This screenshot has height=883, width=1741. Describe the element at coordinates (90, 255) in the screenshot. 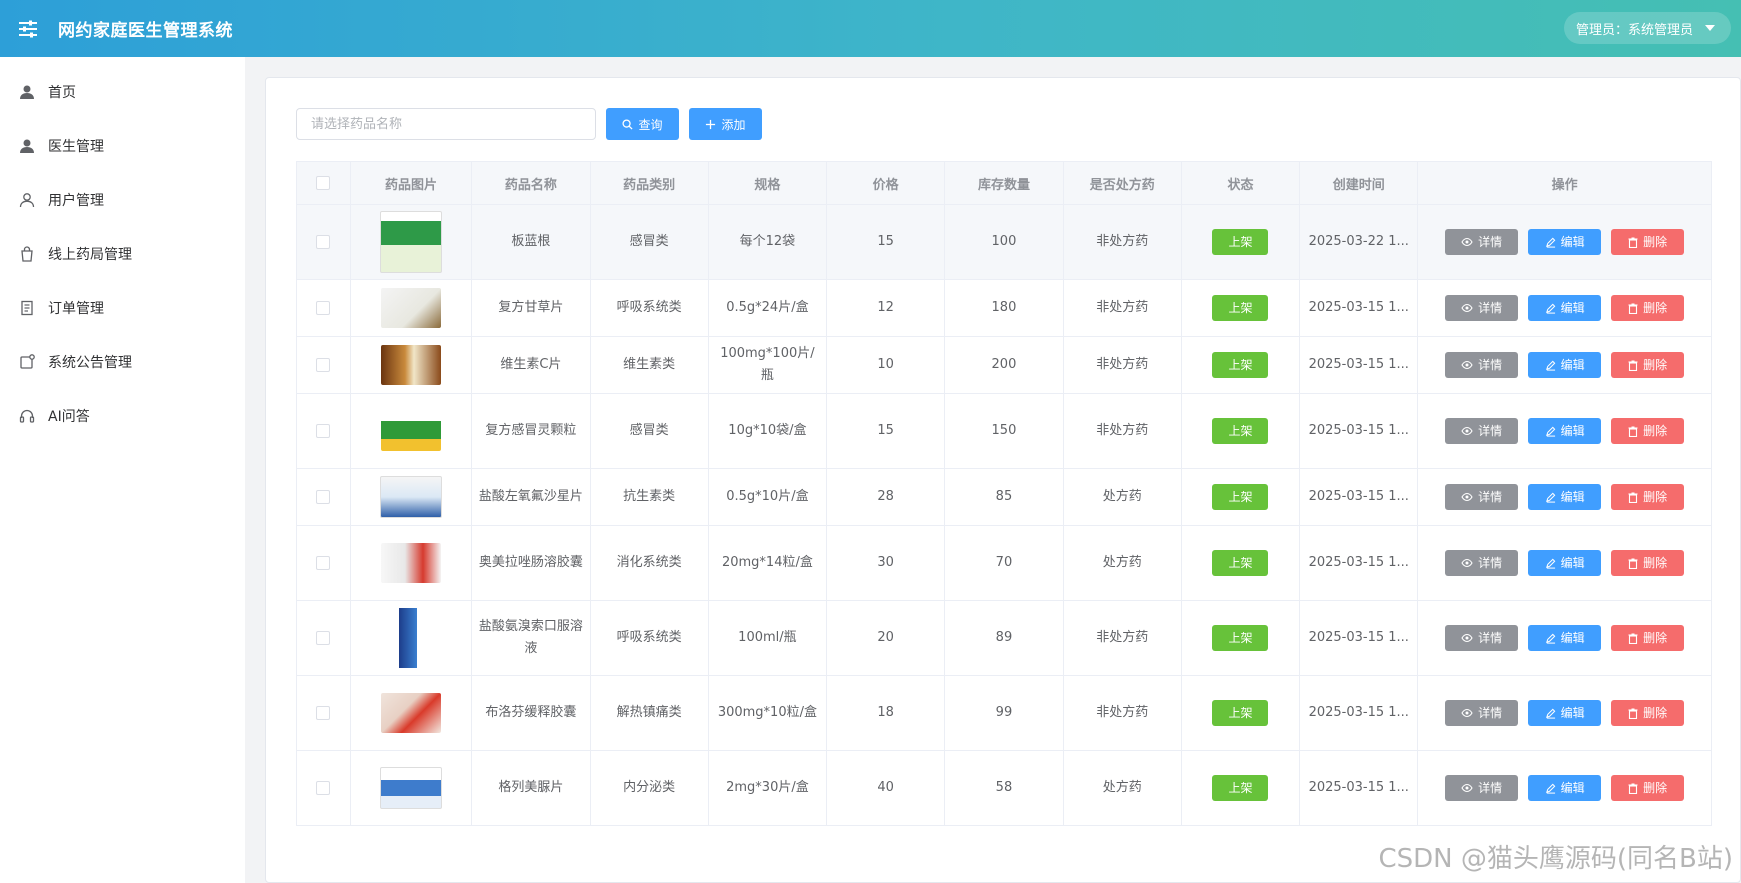

I see `sidebar-item-label: 线上药局管理` at that location.